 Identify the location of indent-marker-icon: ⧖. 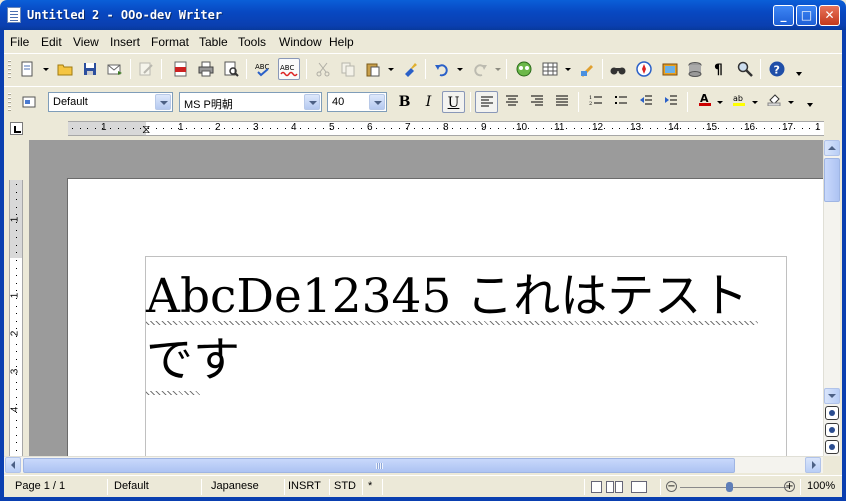
(146, 129).